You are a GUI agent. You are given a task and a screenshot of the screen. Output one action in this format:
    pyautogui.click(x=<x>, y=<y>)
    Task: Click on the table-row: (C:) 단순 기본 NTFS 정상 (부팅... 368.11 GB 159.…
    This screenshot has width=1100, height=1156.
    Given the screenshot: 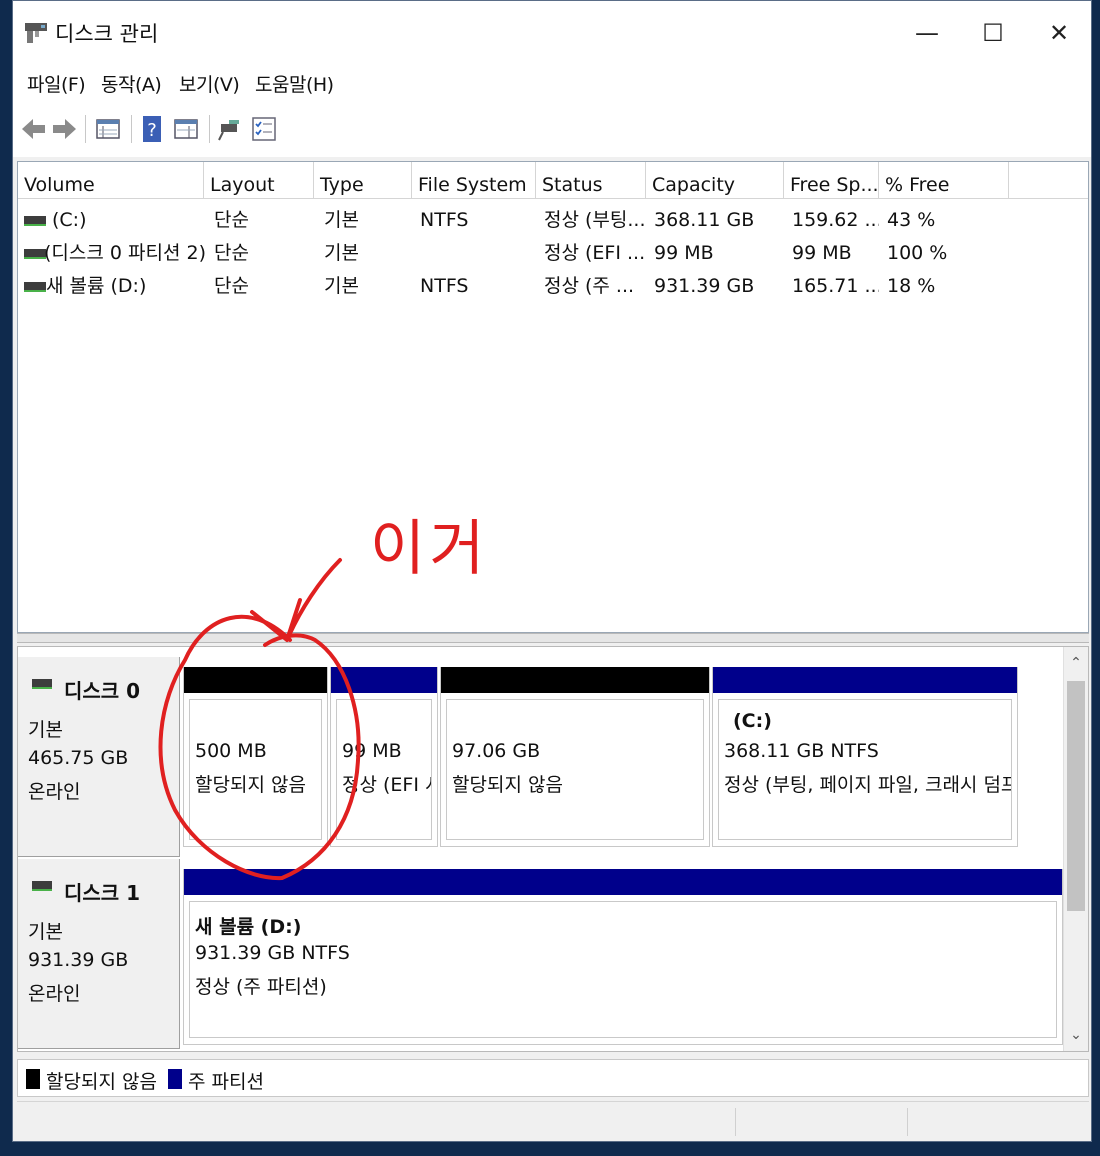 What is the action you would take?
    pyautogui.click(x=553, y=220)
    